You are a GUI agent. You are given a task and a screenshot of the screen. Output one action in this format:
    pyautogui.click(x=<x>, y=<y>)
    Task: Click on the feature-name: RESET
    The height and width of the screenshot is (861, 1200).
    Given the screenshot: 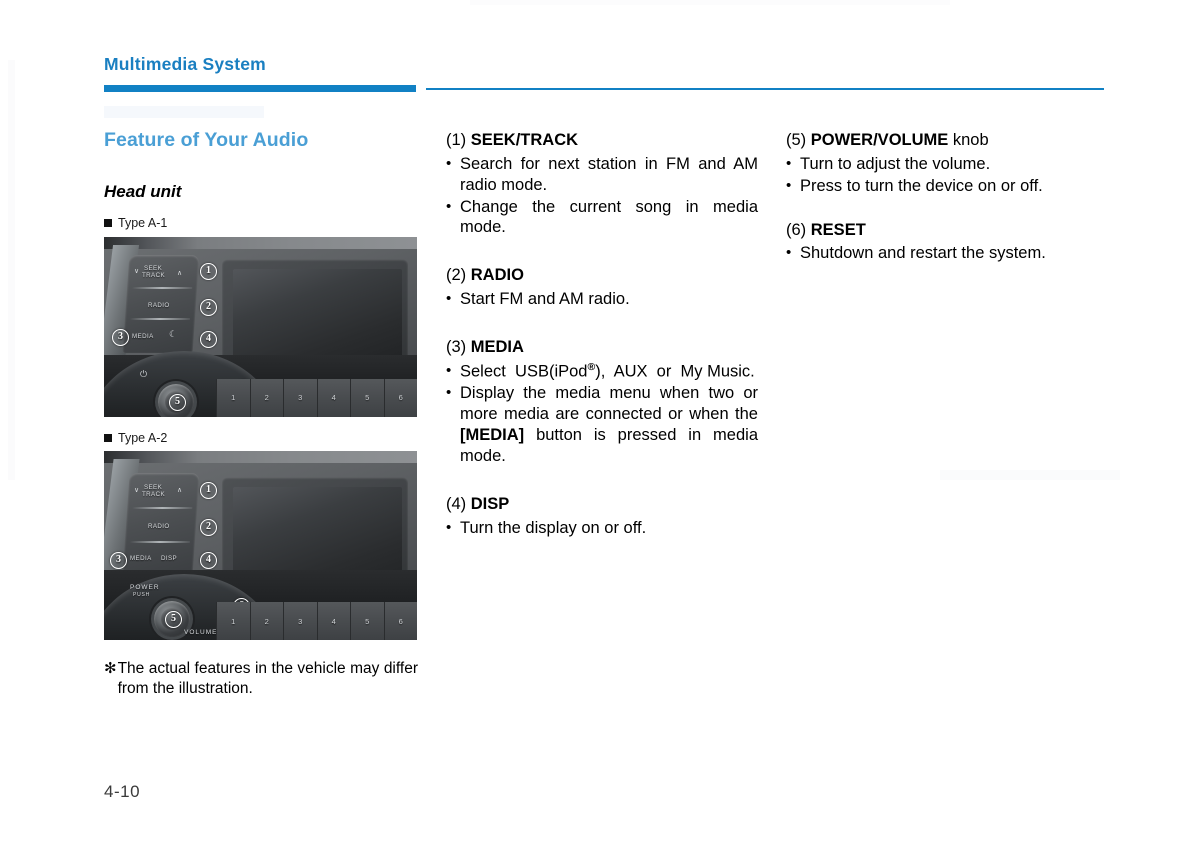 What is the action you would take?
    pyautogui.click(x=838, y=229)
    